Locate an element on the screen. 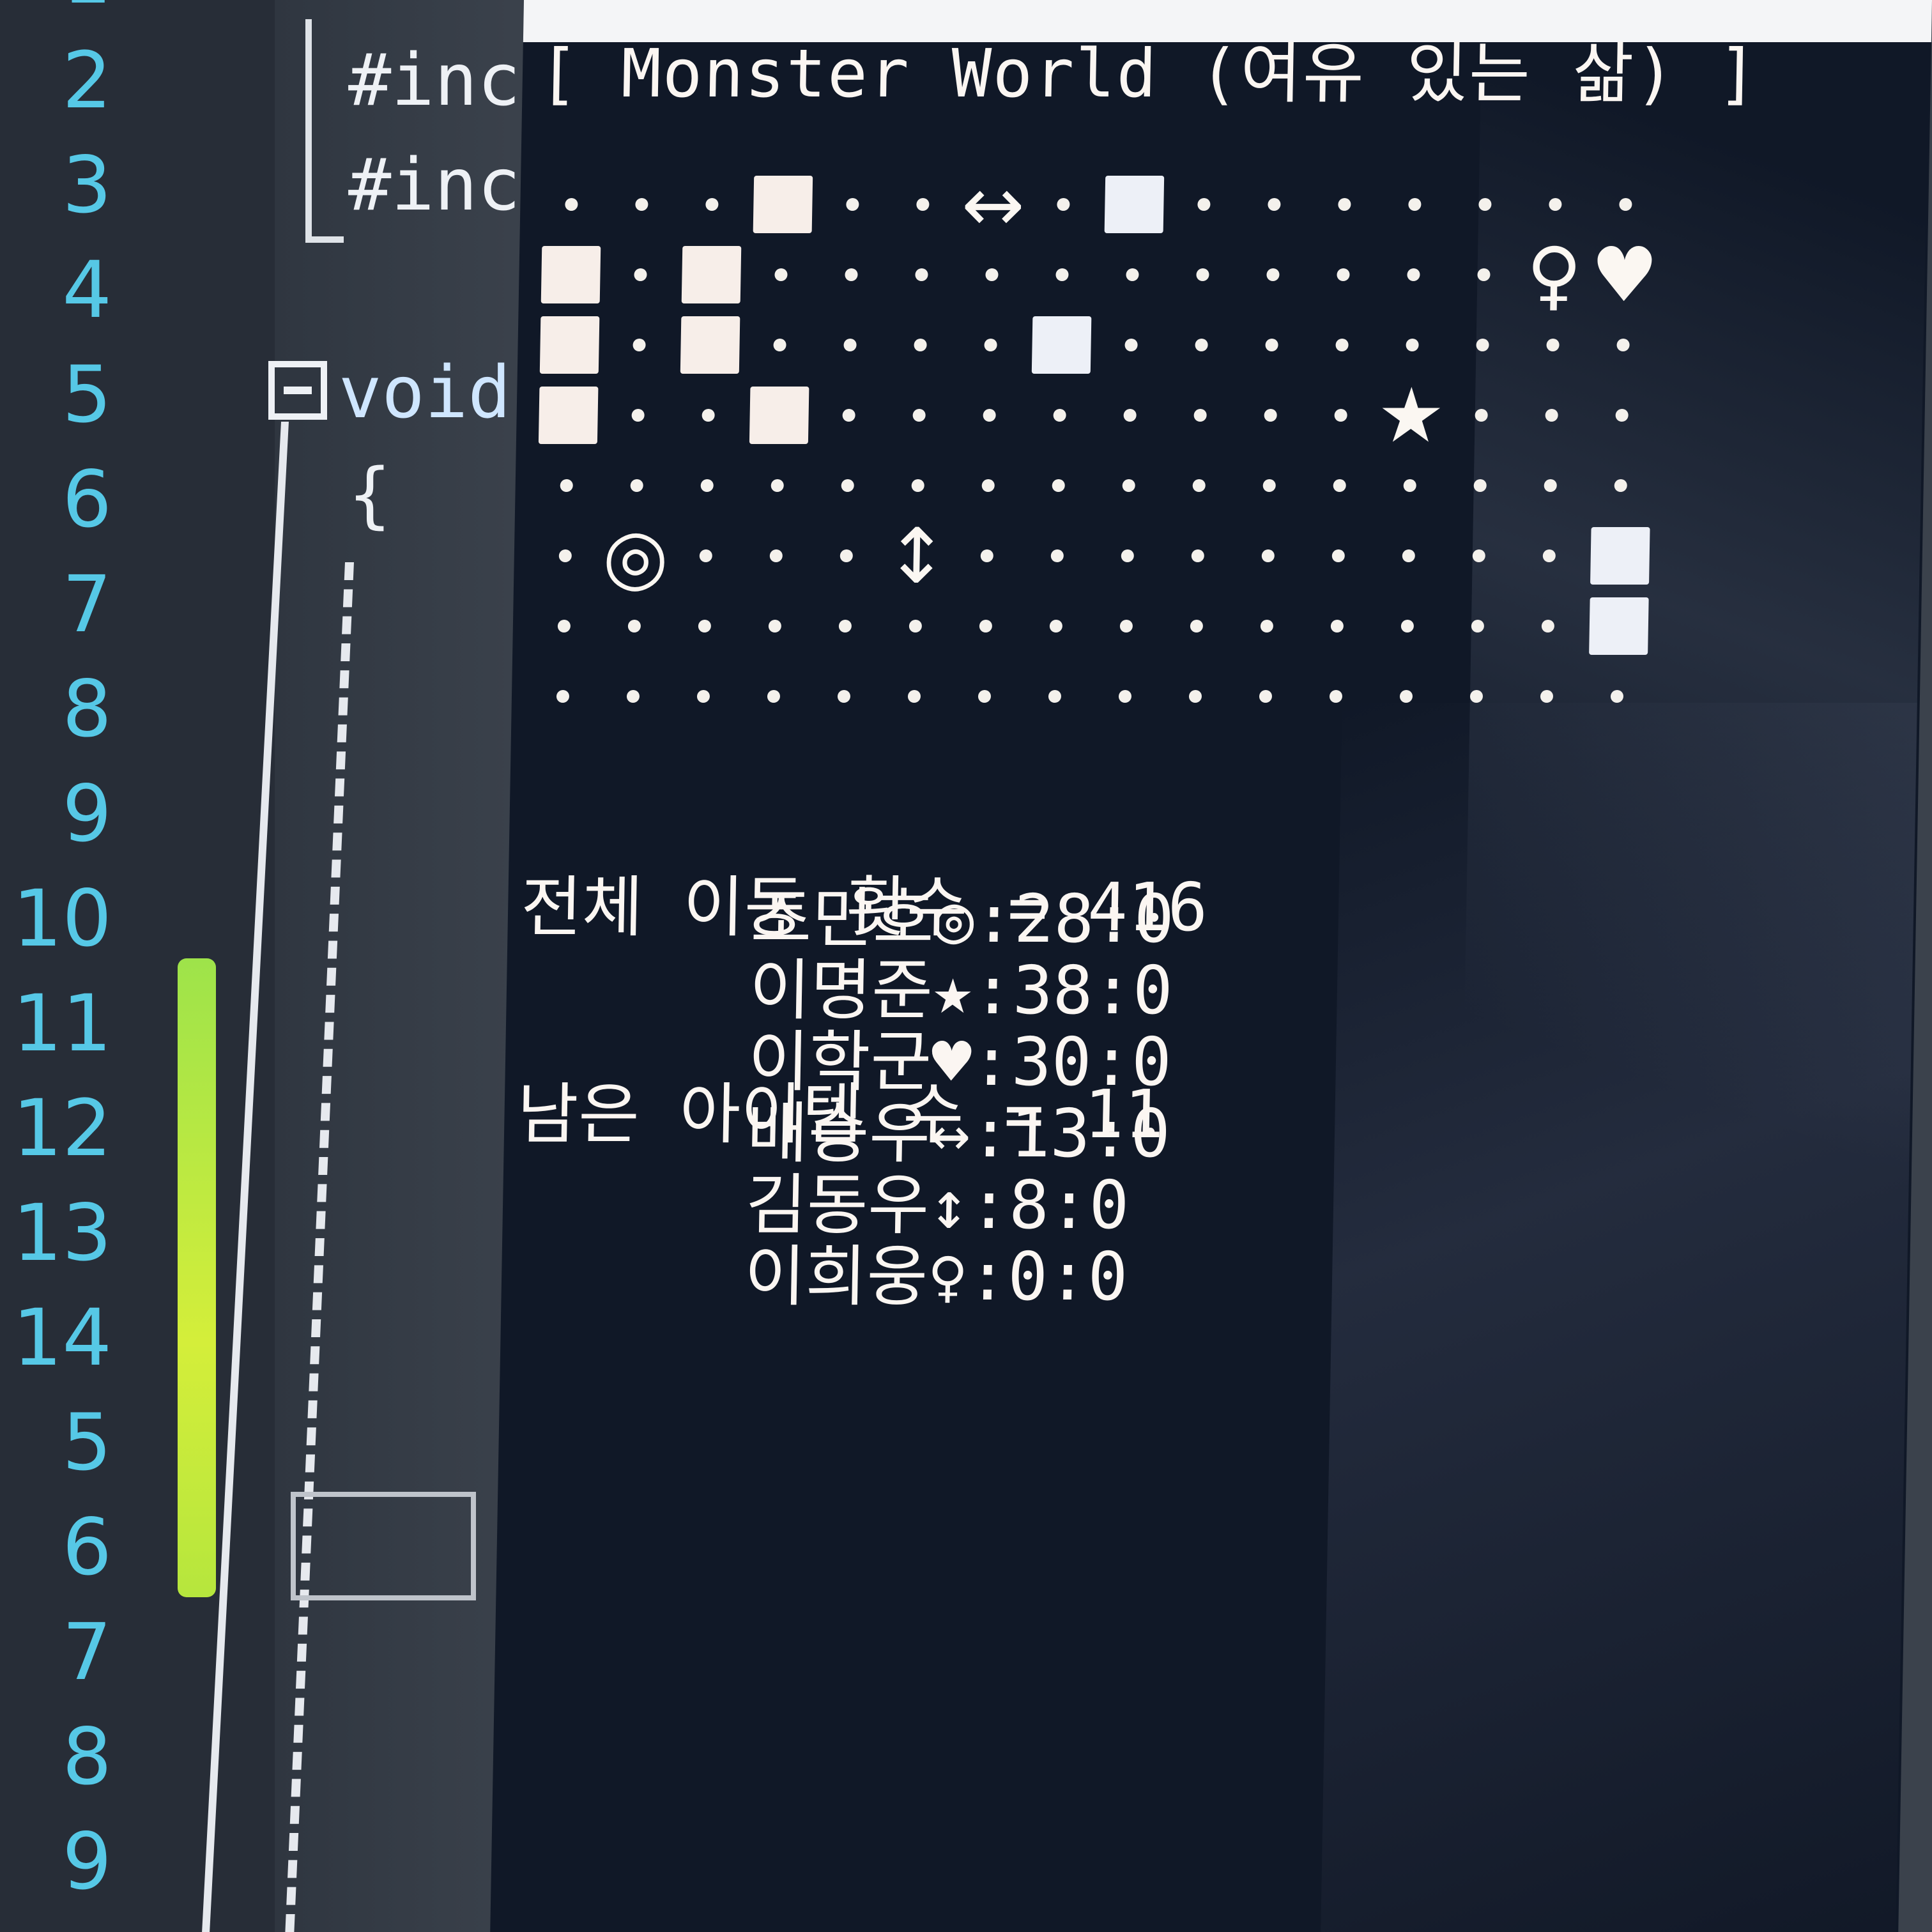 The height and width of the screenshot is (1932, 1932). code-line-2: #inc is located at coordinates (434, 80).